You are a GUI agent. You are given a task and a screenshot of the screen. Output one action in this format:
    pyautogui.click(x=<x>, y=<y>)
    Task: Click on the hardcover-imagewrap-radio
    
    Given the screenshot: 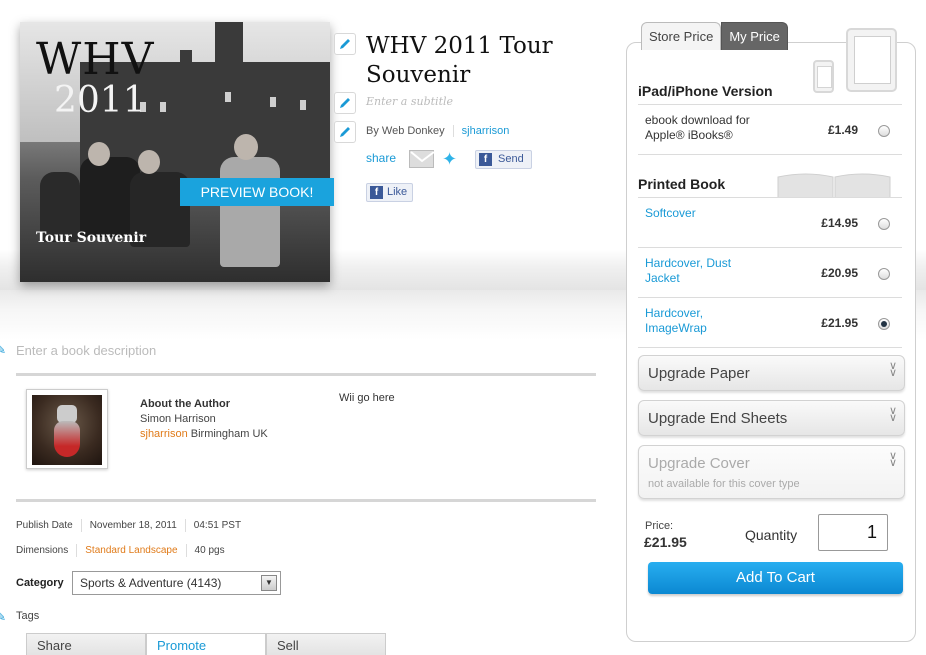 What is the action you would take?
    pyautogui.click(x=884, y=324)
    